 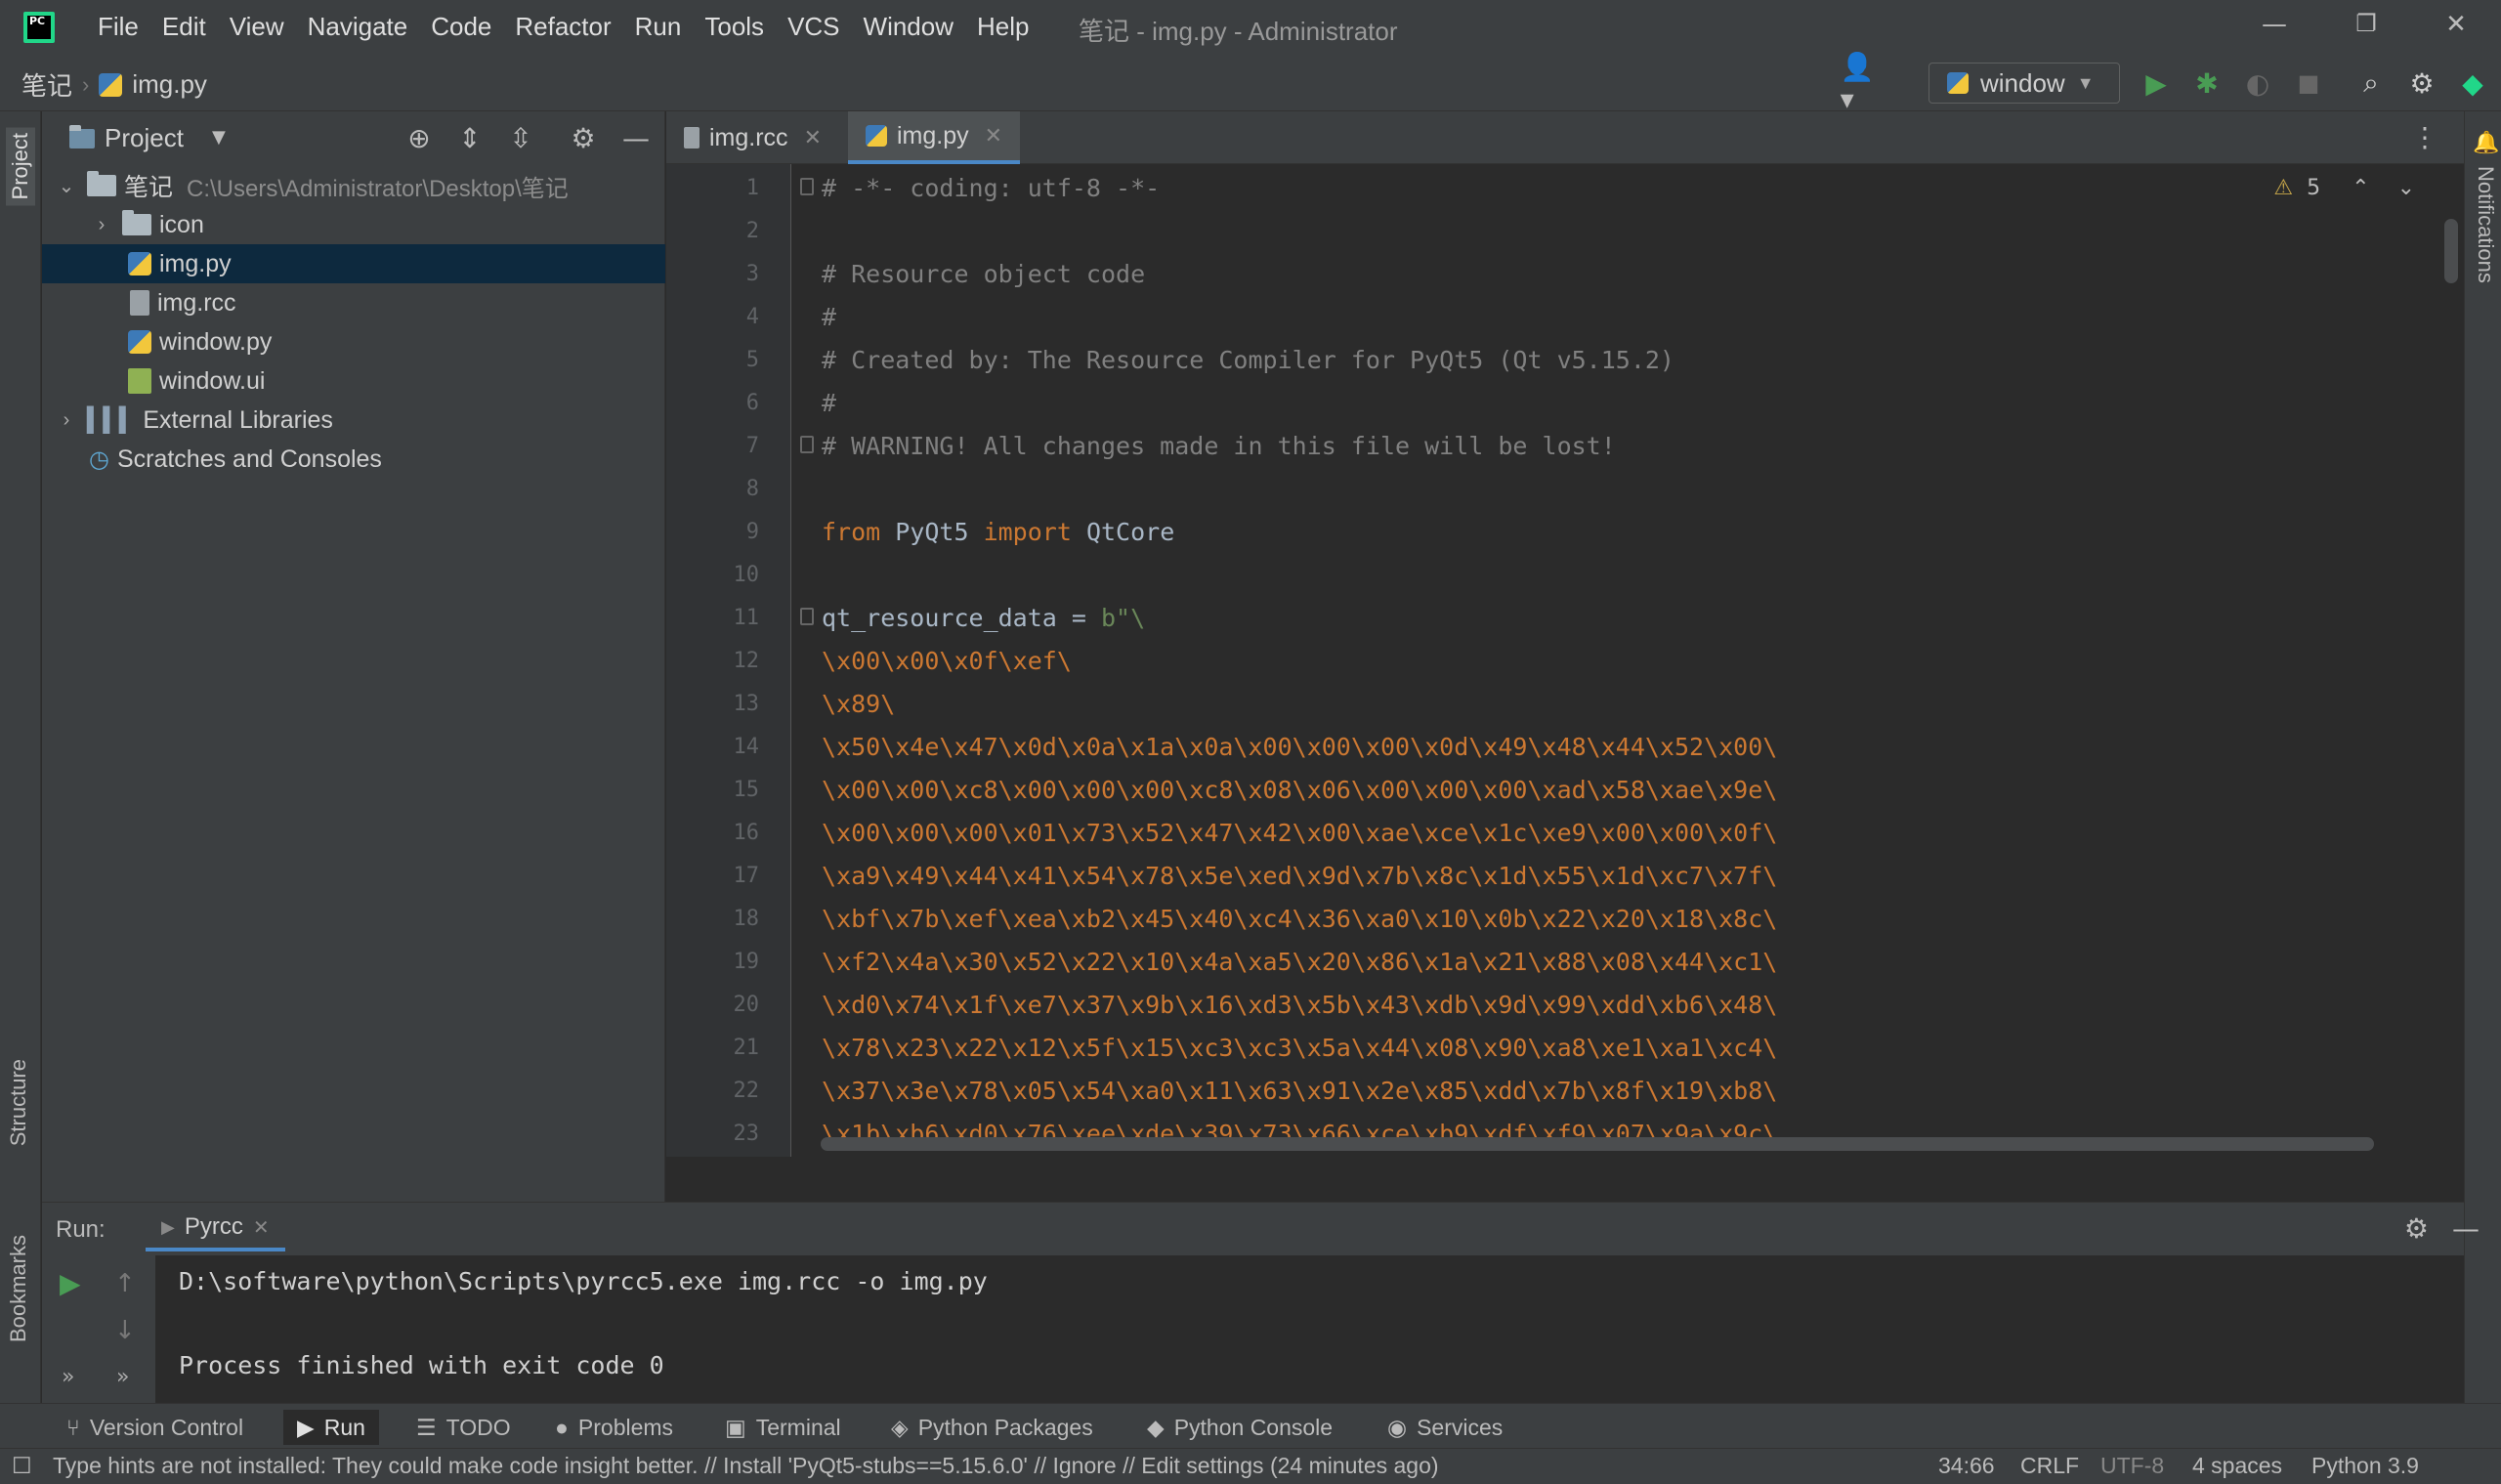 What do you see at coordinates (353, 185) in the screenshot?
I see `tree-item-root: ⌄ 笔记 C:\Users\Administrator\Desktop\笔记` at bounding box center [353, 185].